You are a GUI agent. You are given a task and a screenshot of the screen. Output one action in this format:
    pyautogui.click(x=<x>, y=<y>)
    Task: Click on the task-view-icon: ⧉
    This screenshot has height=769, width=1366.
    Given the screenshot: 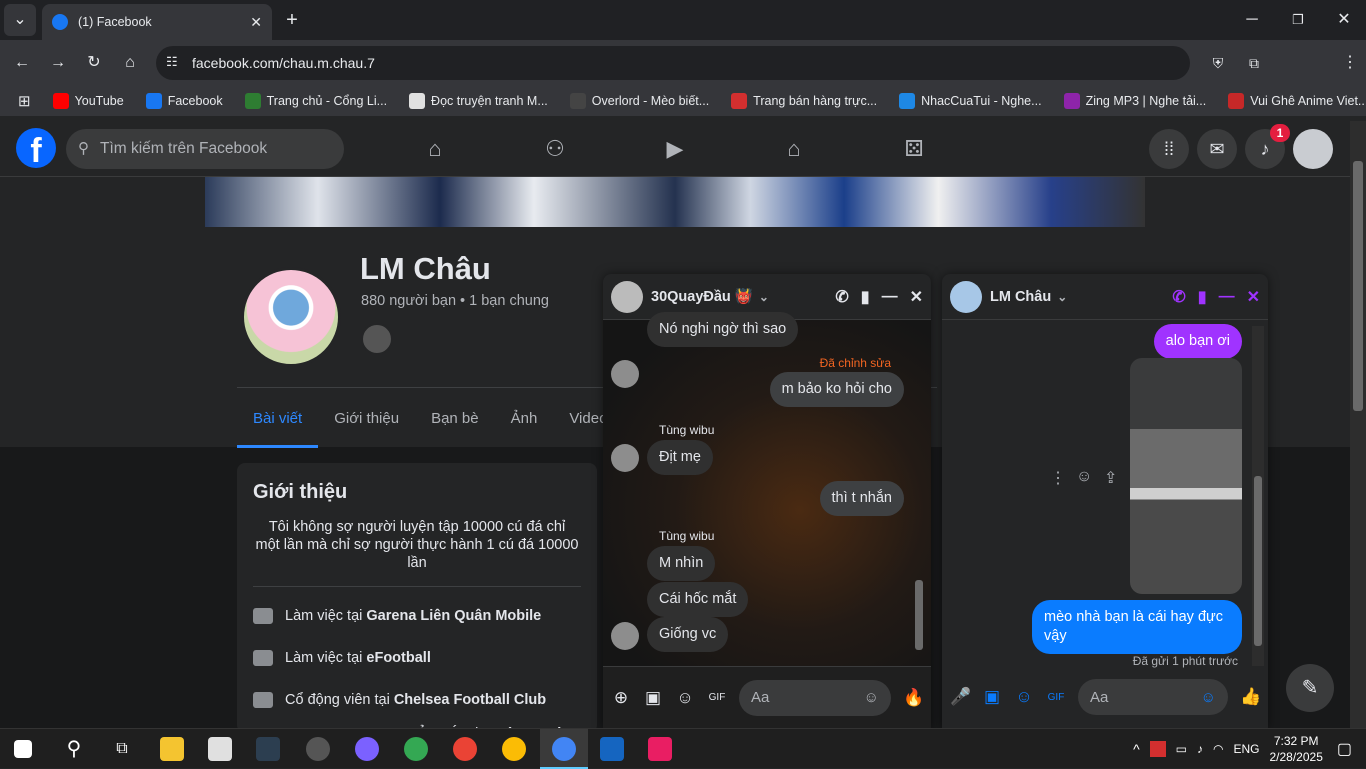 What is the action you would take?
    pyautogui.click(x=122, y=749)
    